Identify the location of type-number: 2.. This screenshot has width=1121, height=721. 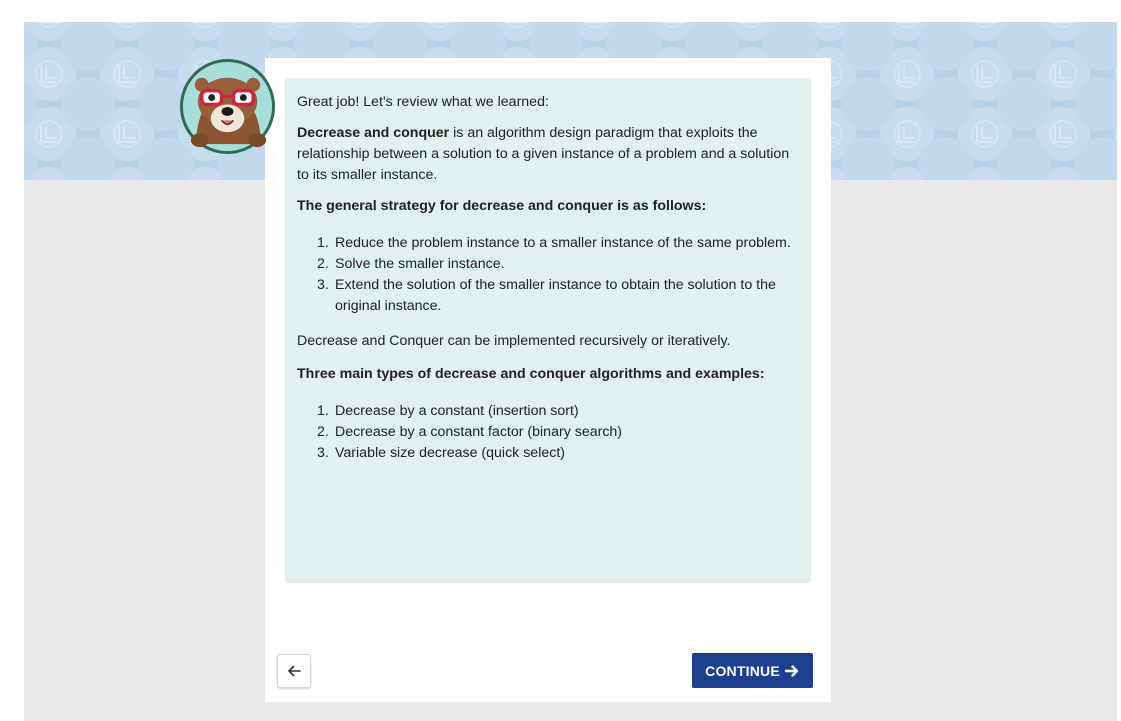
(323, 432).